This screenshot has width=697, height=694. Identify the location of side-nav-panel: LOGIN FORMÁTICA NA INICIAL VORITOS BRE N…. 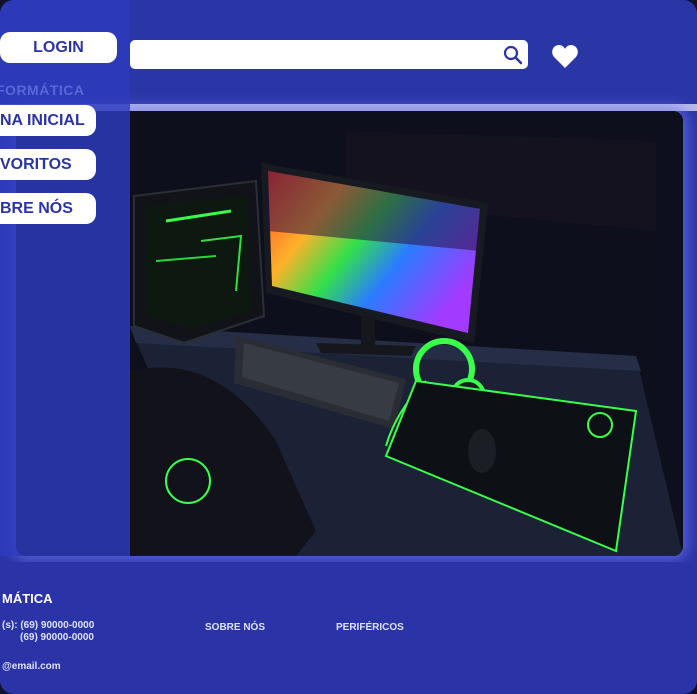
(65, 278).